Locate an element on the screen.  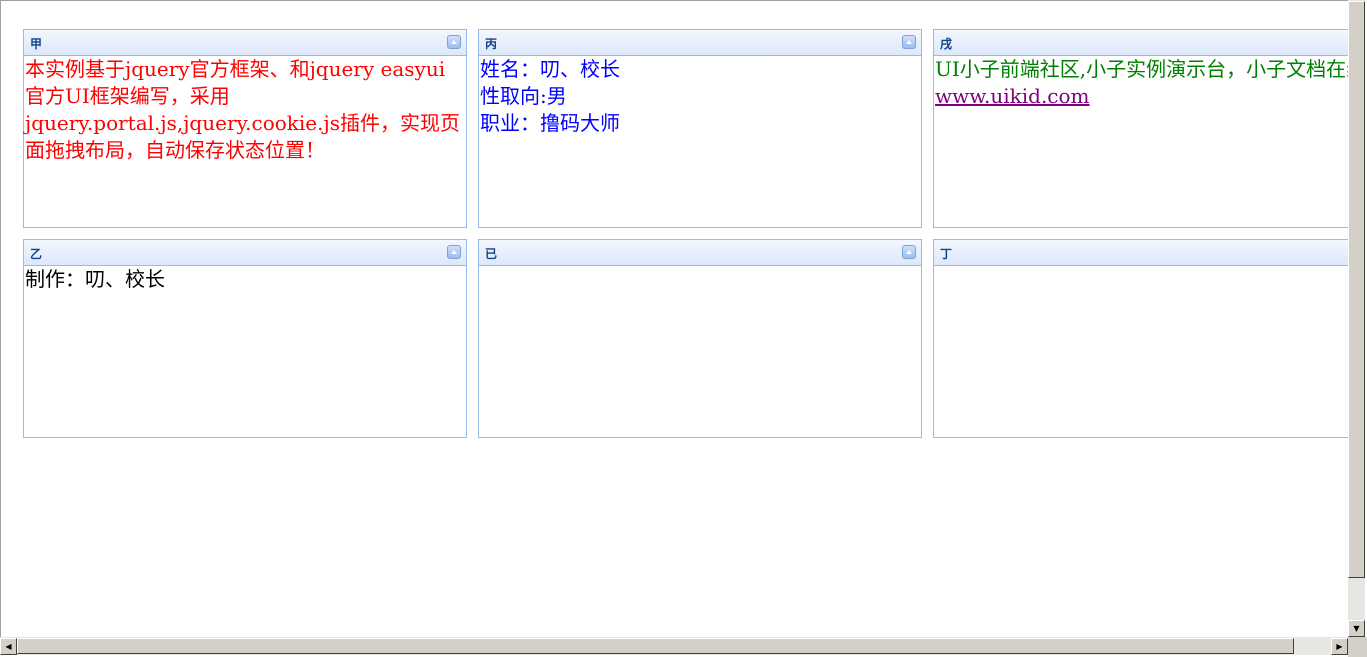
vertical-scrollbar: ▼ is located at coordinates (1356, 318).